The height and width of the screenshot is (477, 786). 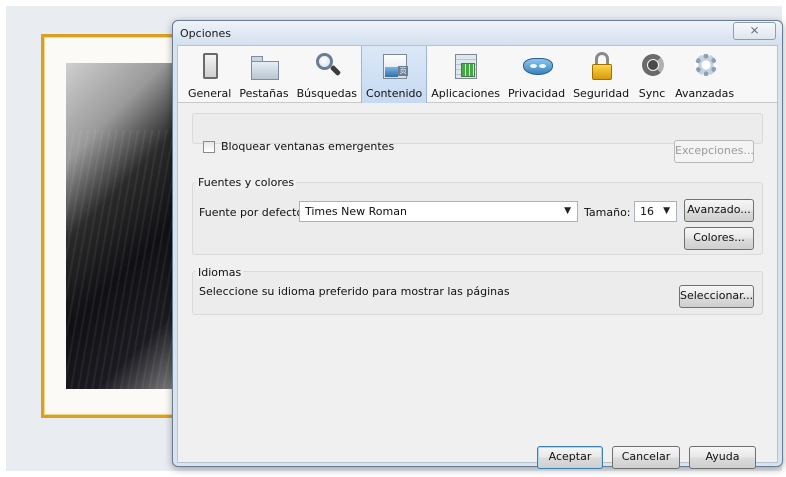 I want to click on font-size-label: Tamaño:, so click(x=607, y=212).